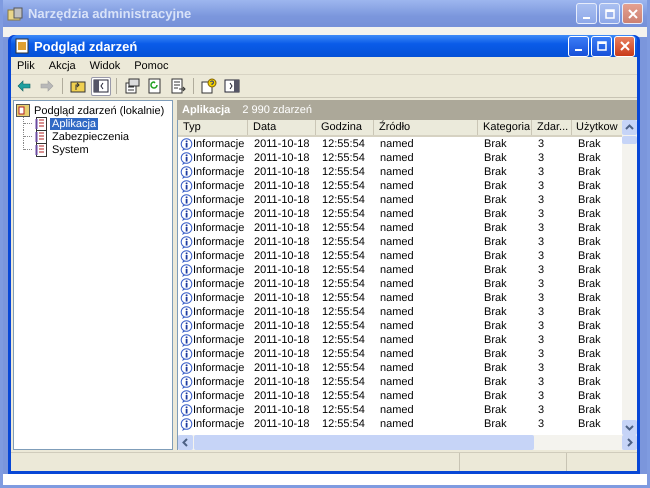 This screenshot has height=488, width=650. Describe the element at coordinates (91, 136) in the screenshot. I see `tree-item: Zabezpieczenia` at that location.